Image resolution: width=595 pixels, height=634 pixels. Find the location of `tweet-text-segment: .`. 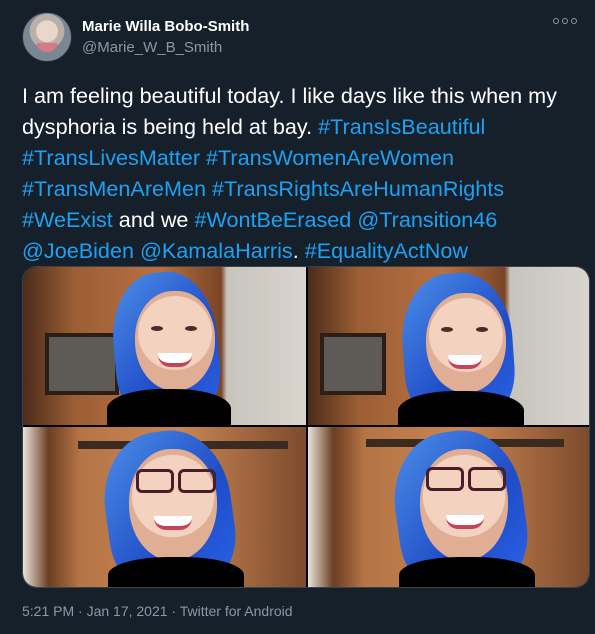

tweet-text-segment: . is located at coordinates (298, 250).